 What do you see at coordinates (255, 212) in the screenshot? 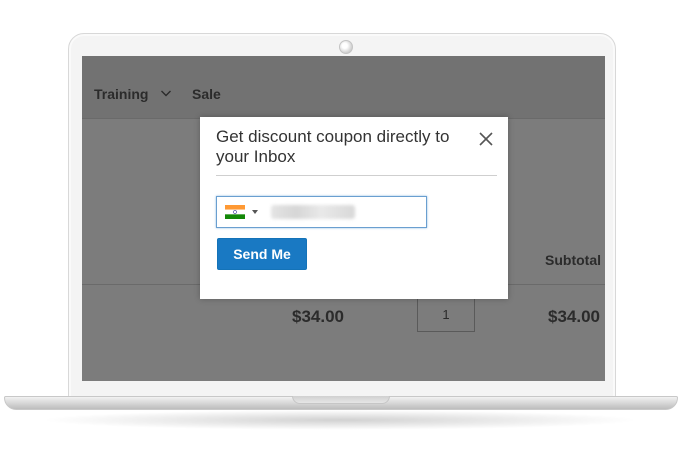
I see `caret-down-icon` at bounding box center [255, 212].